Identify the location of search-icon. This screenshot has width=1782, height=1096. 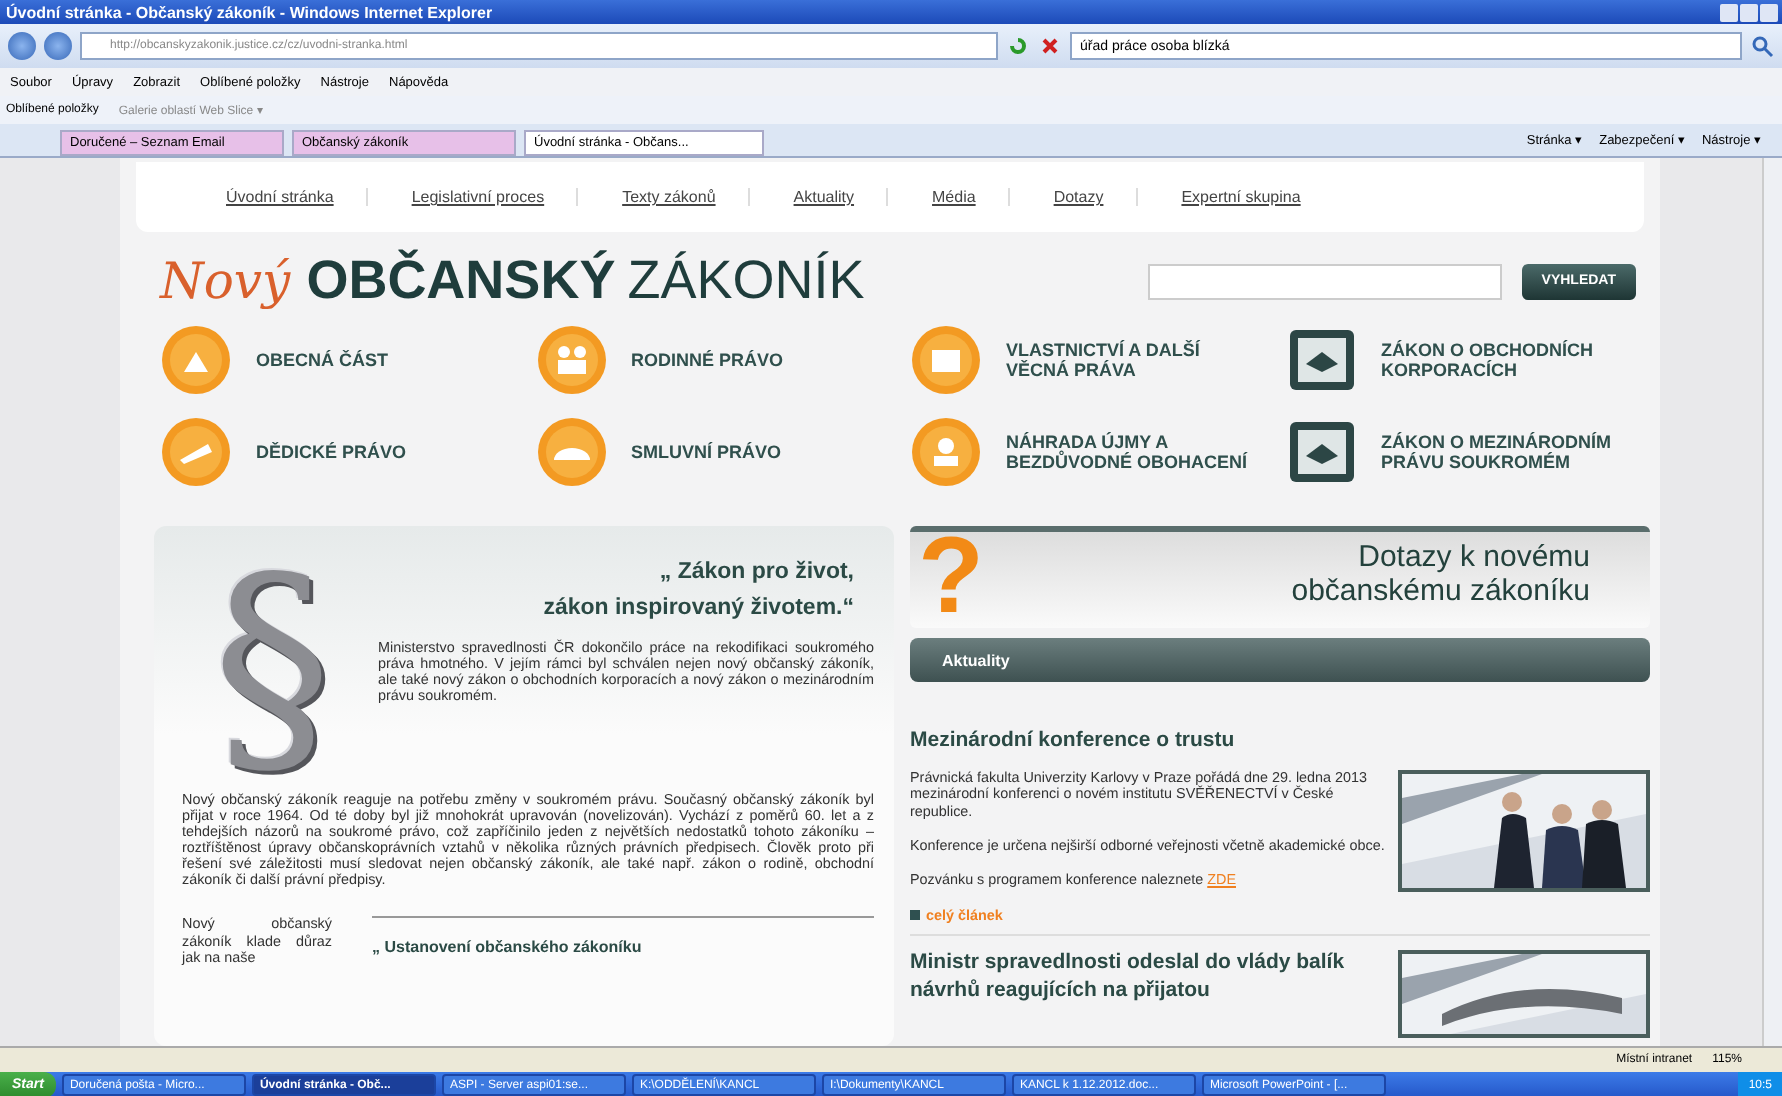
(1762, 46).